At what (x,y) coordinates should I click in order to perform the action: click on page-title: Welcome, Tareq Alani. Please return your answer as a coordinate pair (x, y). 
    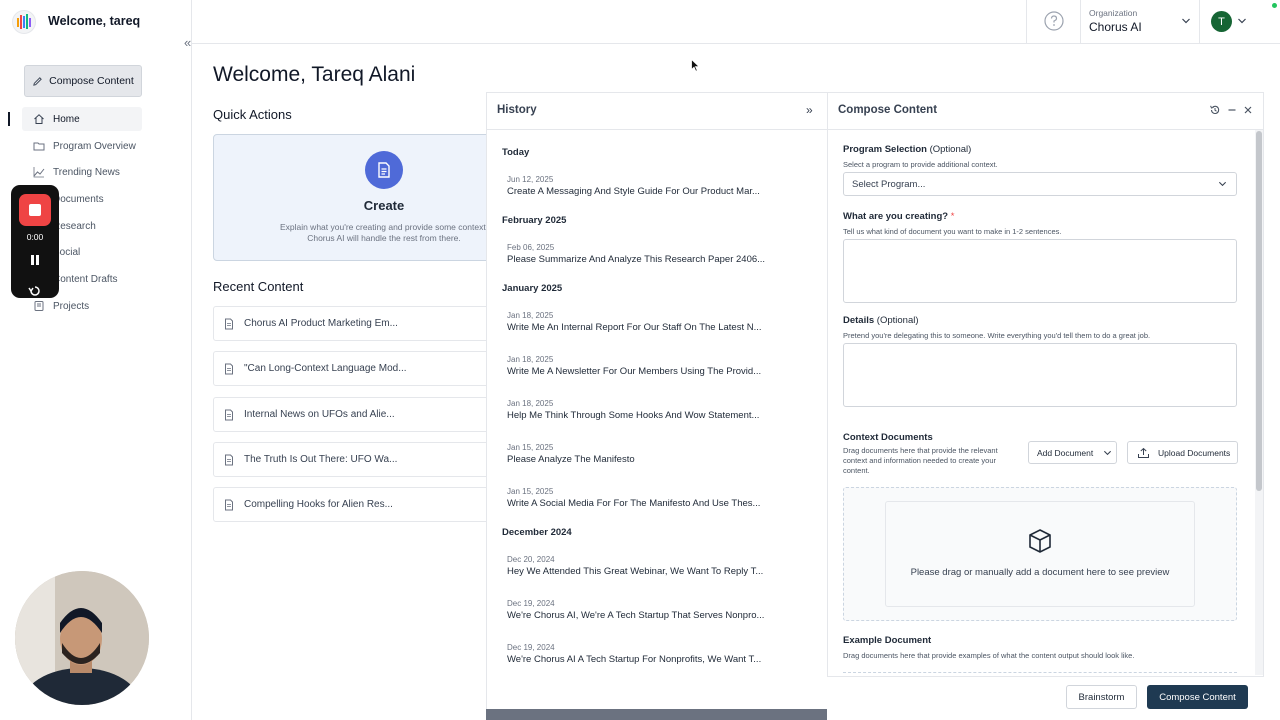
    Looking at the image, I should click on (314, 74).